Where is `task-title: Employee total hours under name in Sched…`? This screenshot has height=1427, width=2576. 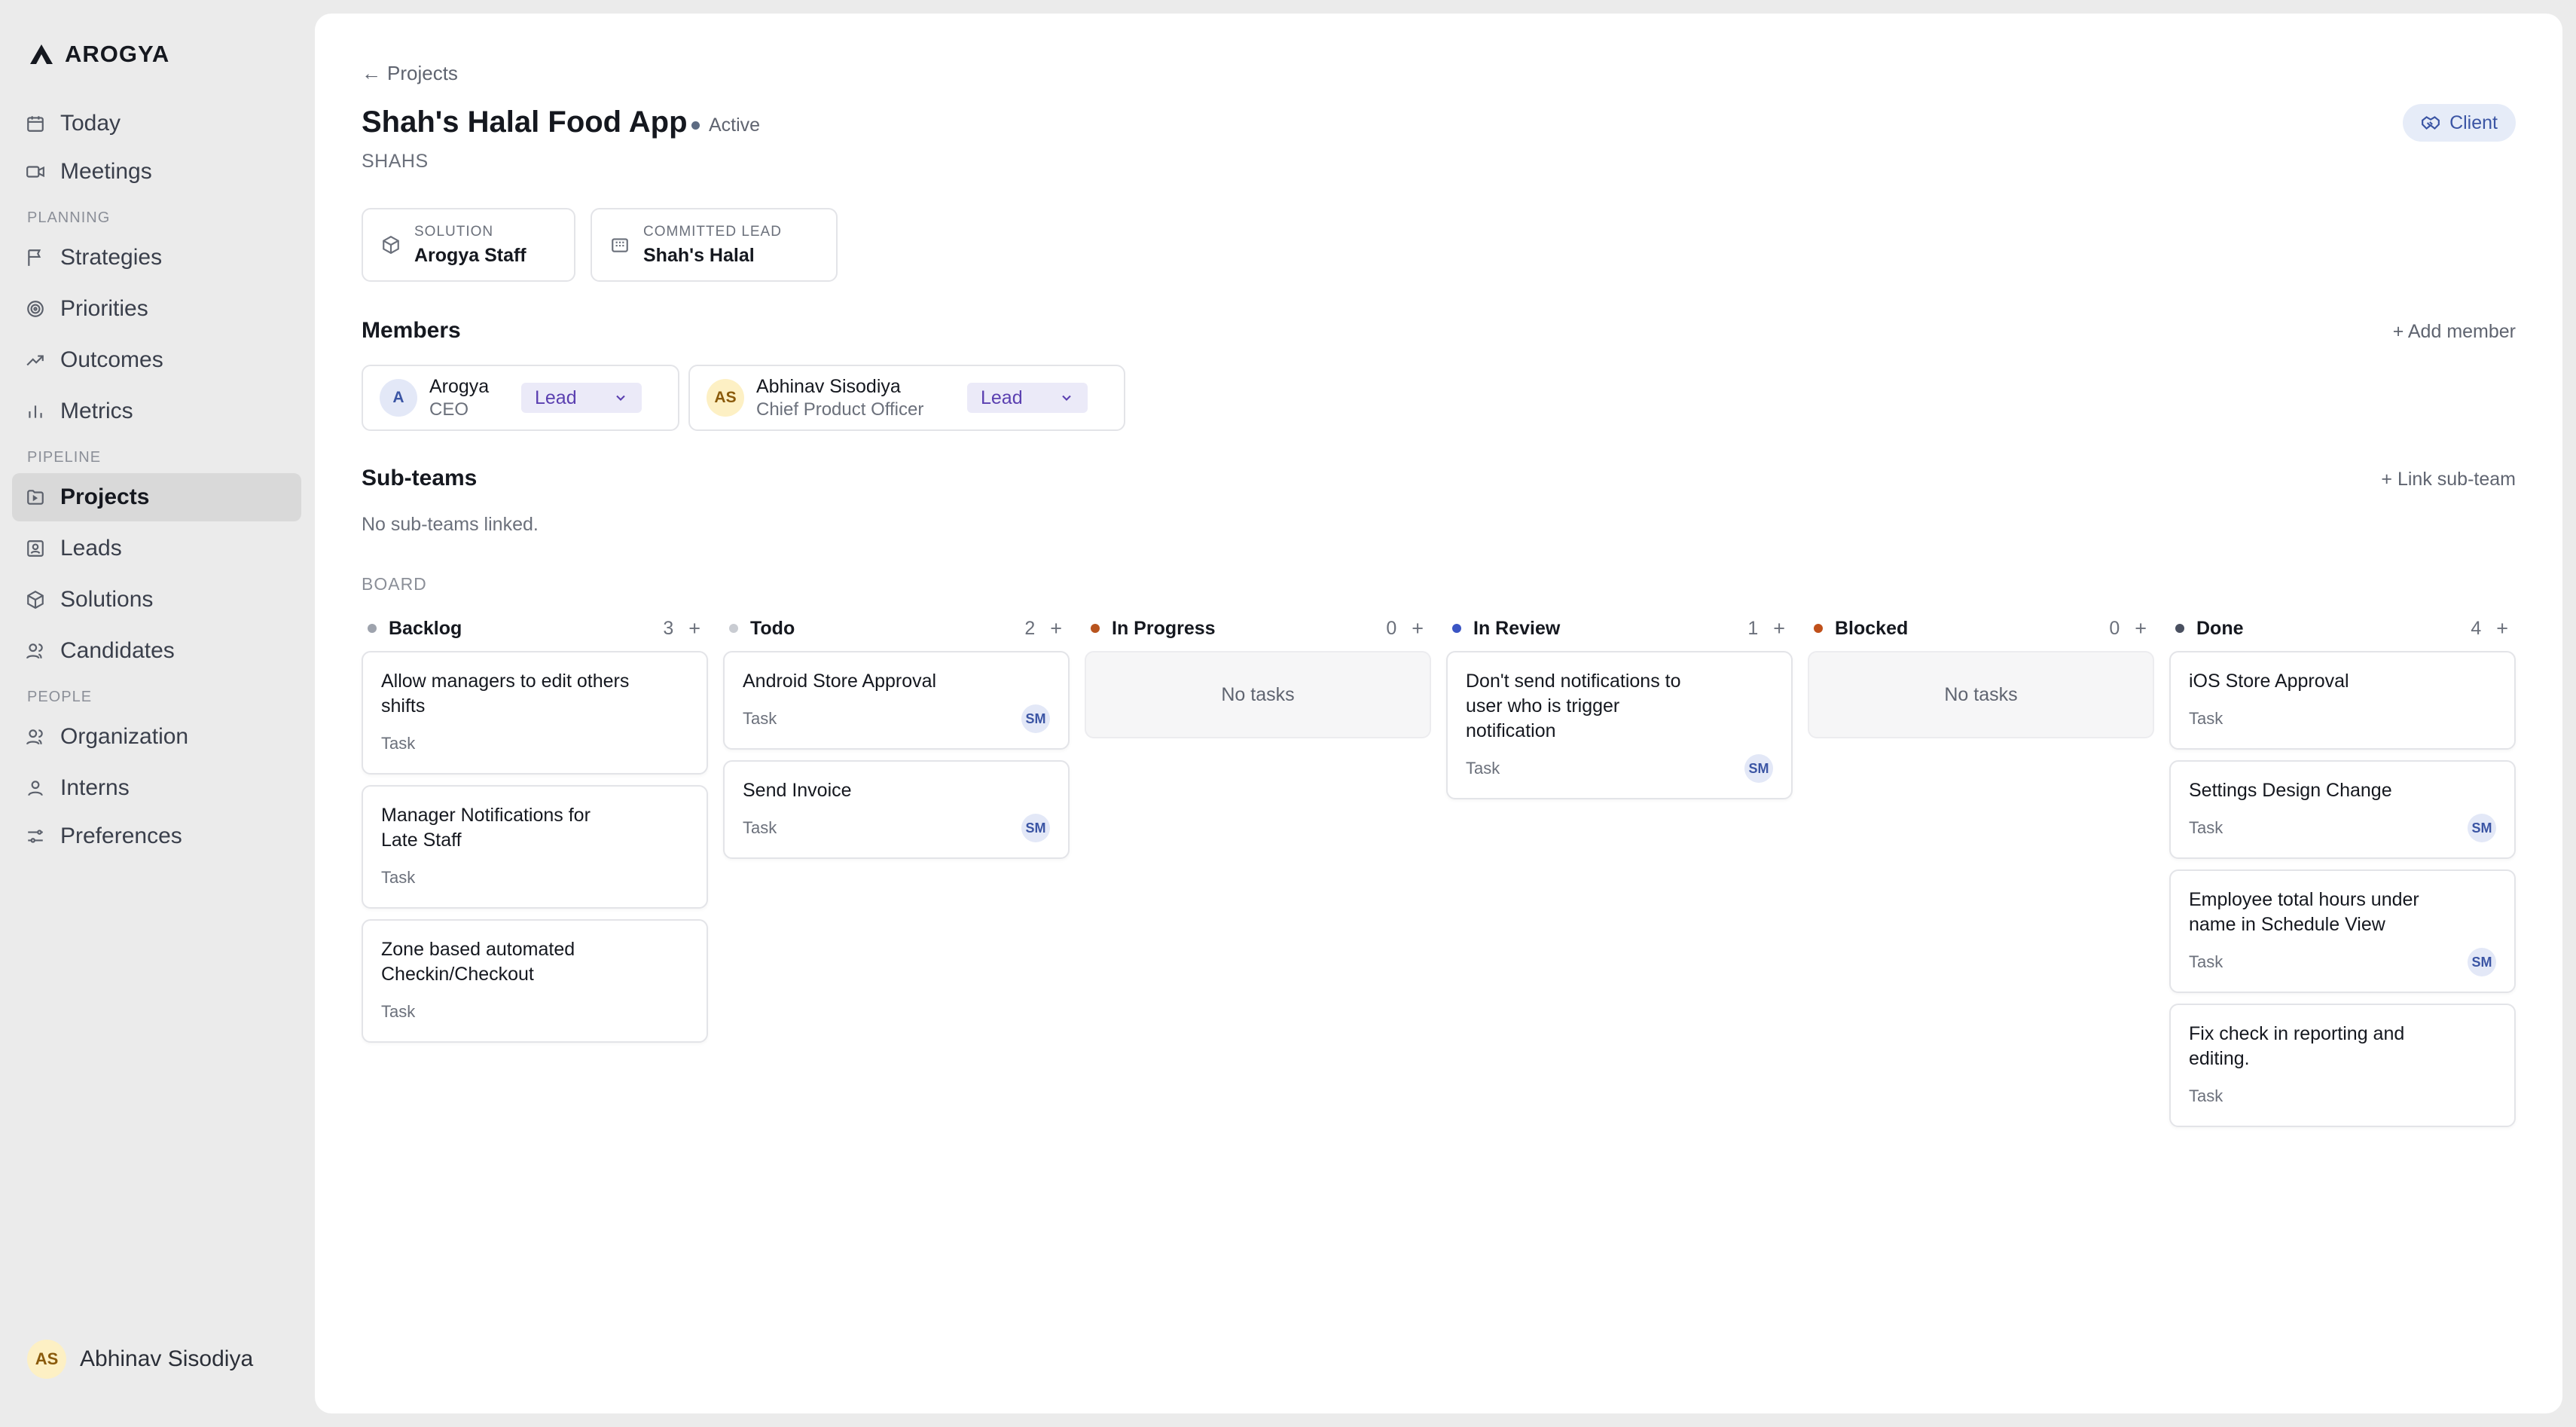
task-title: Employee total hours under name in Sched… is located at coordinates (2304, 912).